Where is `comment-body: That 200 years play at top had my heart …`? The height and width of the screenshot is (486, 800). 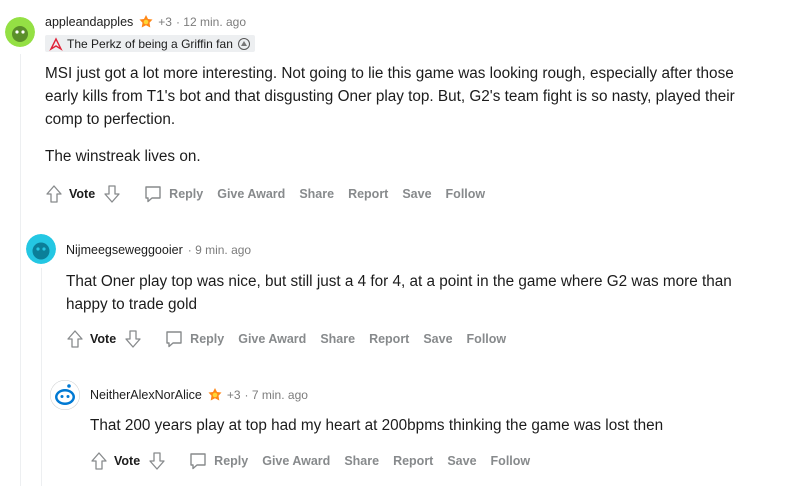 comment-body: That 200 years play at top had my heart … is located at coordinates (430, 425).